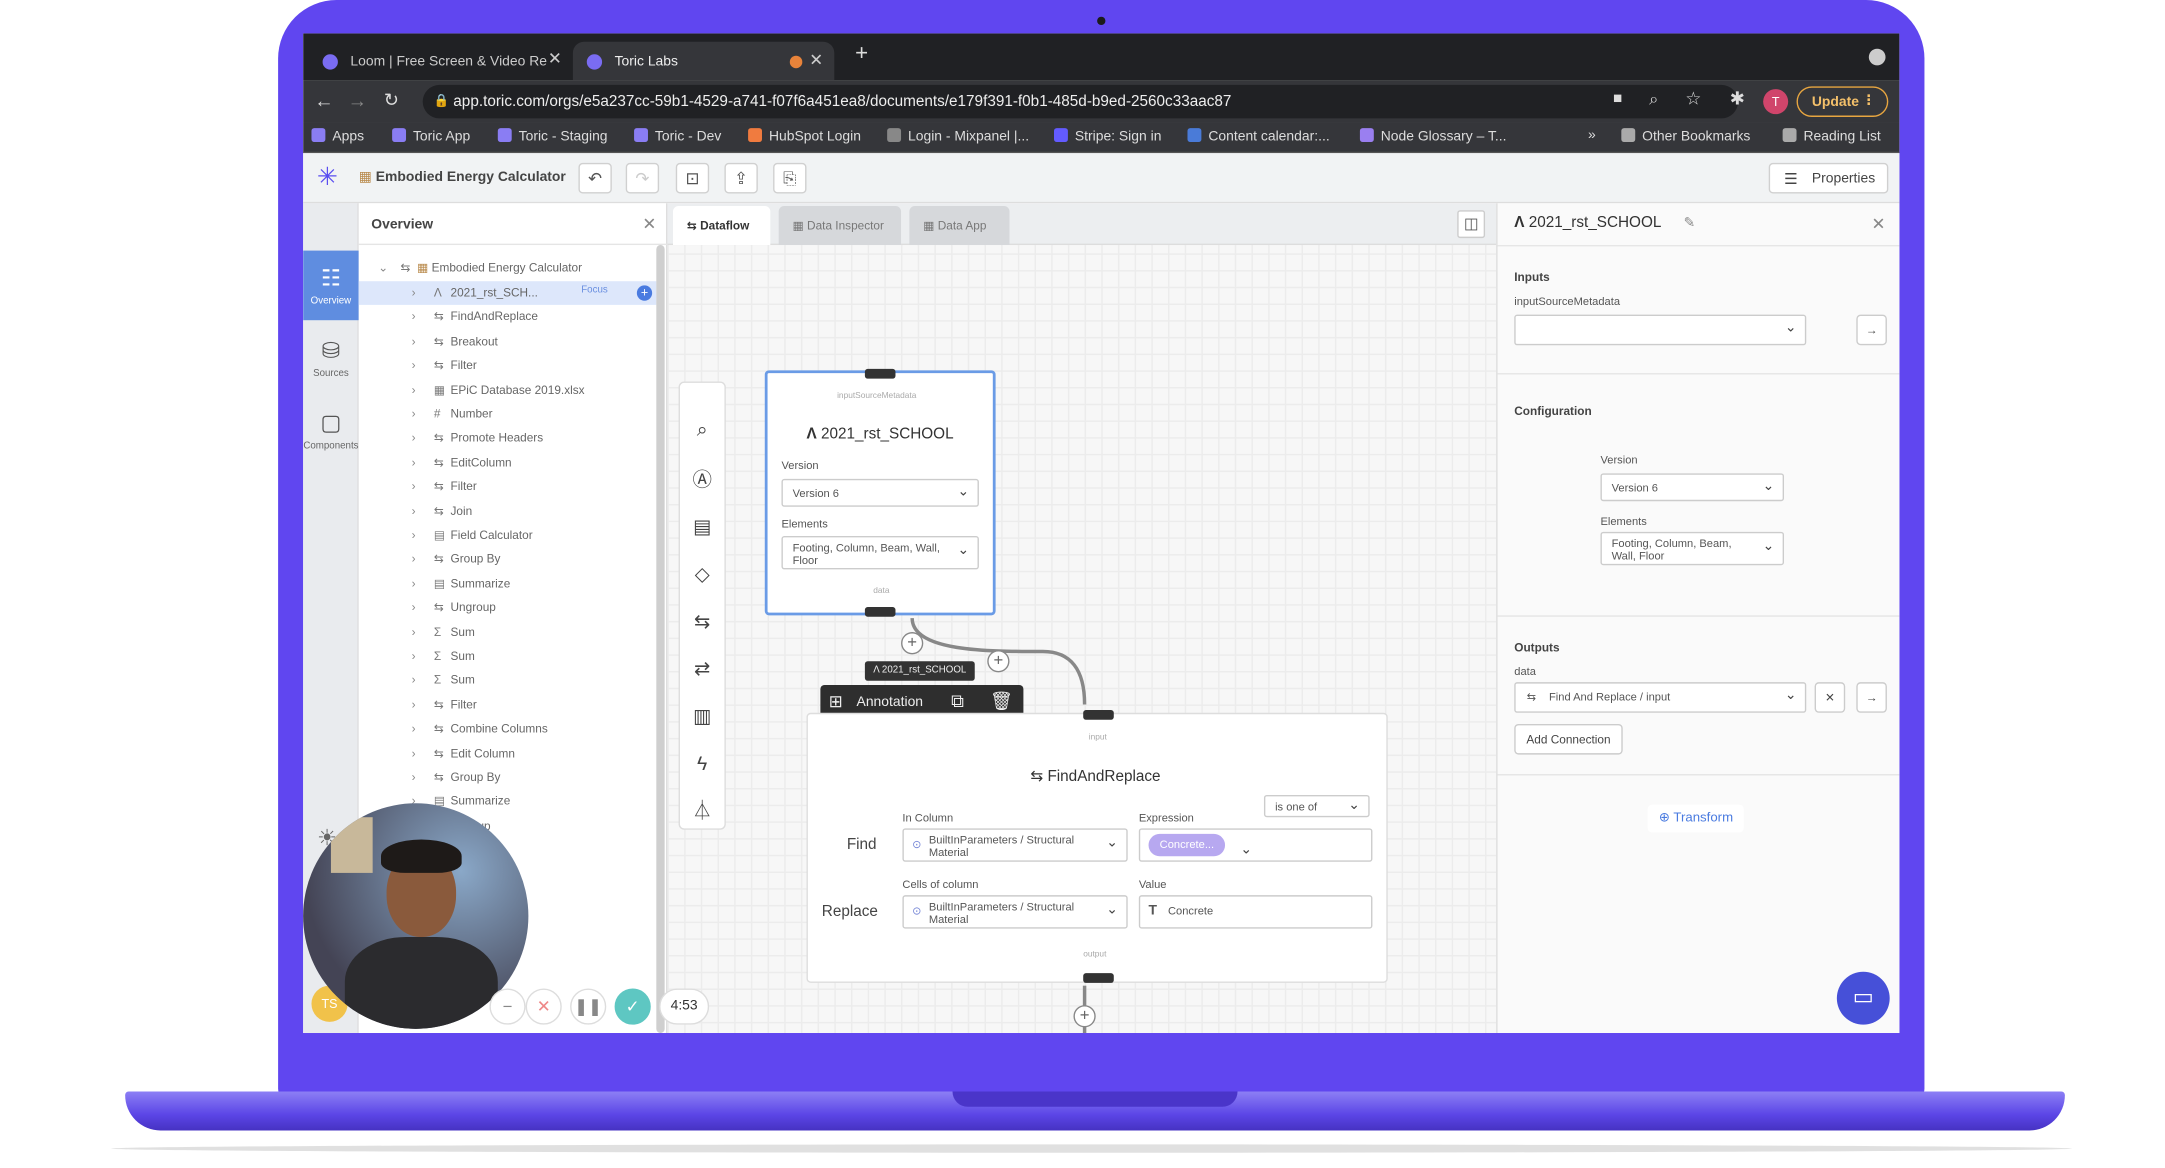  Describe the element at coordinates (508, 317) in the screenshot. I see `tree-item: › ⇆ FindAndReplace` at that location.